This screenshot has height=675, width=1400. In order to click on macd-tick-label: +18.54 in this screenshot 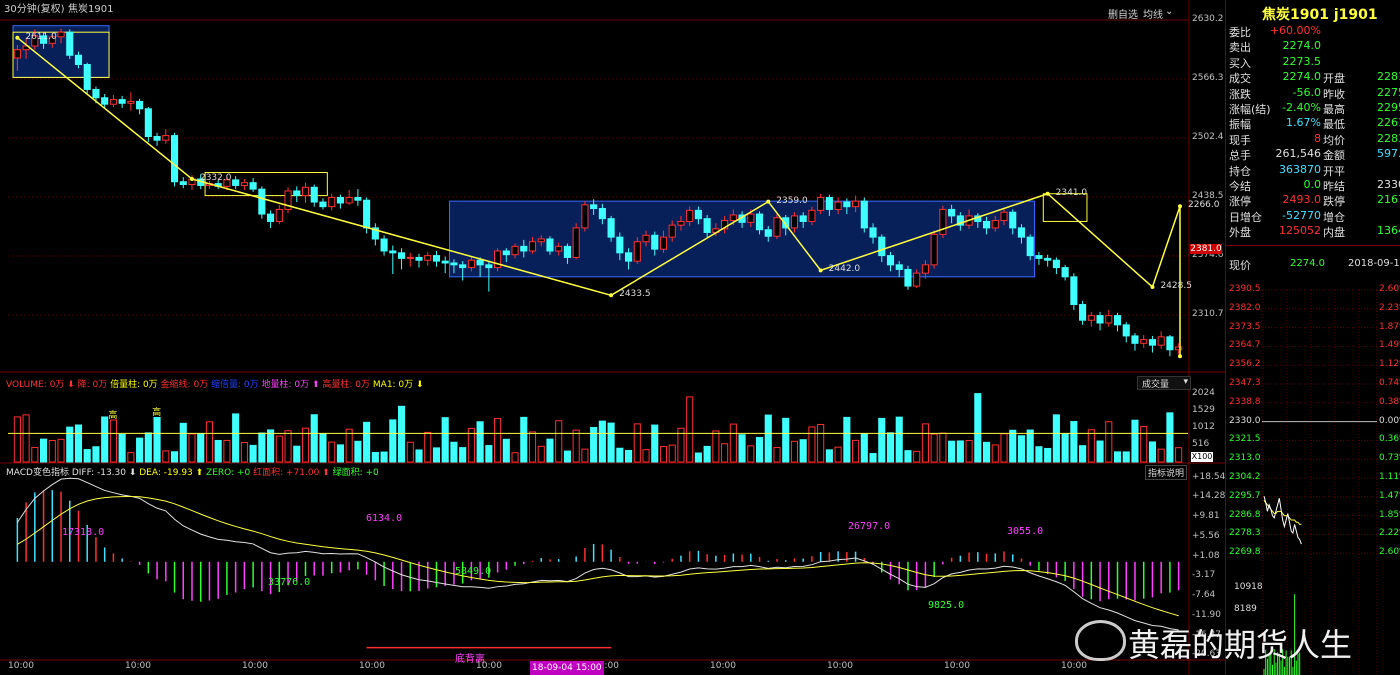, I will do `click(1209, 477)`.